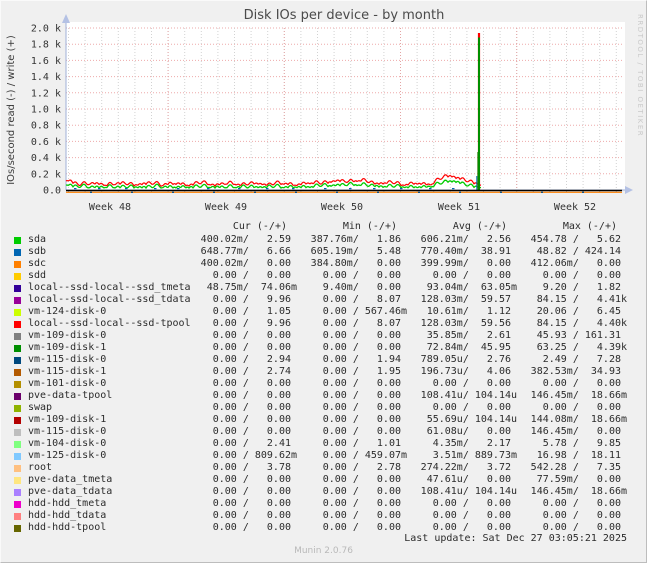 Image resolution: width=647 pixels, height=563 pixels. What do you see at coordinates (468, 287) in the screenshot?
I see `legend-value-avg: 93.04m/ 63.05m` at bounding box center [468, 287].